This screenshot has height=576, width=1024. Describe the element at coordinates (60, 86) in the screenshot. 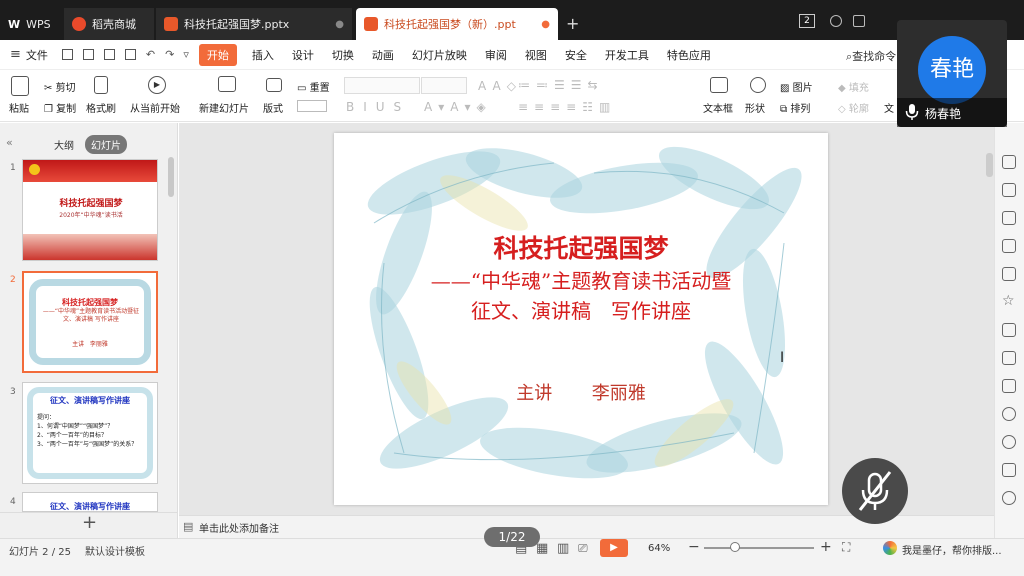

I see `cut-button: ✂ 剪切` at that location.